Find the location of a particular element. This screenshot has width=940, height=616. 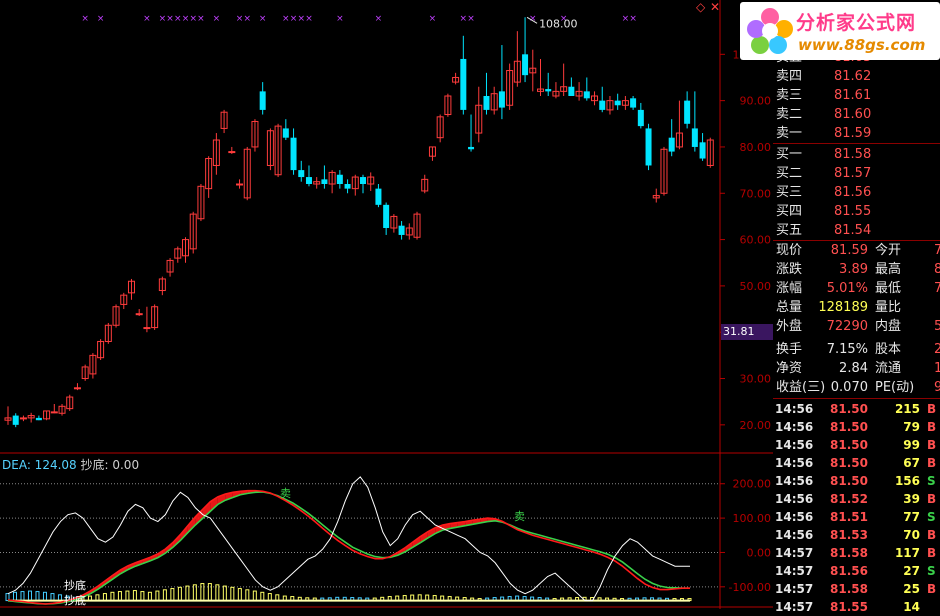

tick-price: 81.56 is located at coordinates (849, 571).